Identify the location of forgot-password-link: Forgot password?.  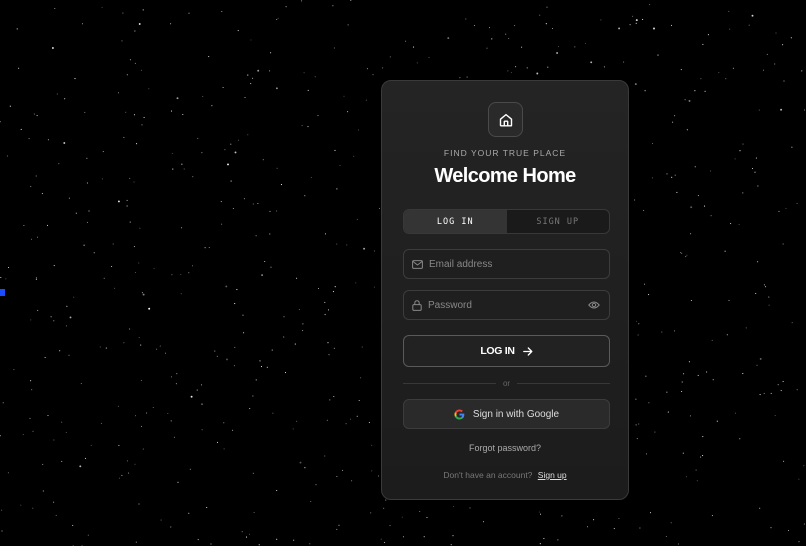
(505, 448).